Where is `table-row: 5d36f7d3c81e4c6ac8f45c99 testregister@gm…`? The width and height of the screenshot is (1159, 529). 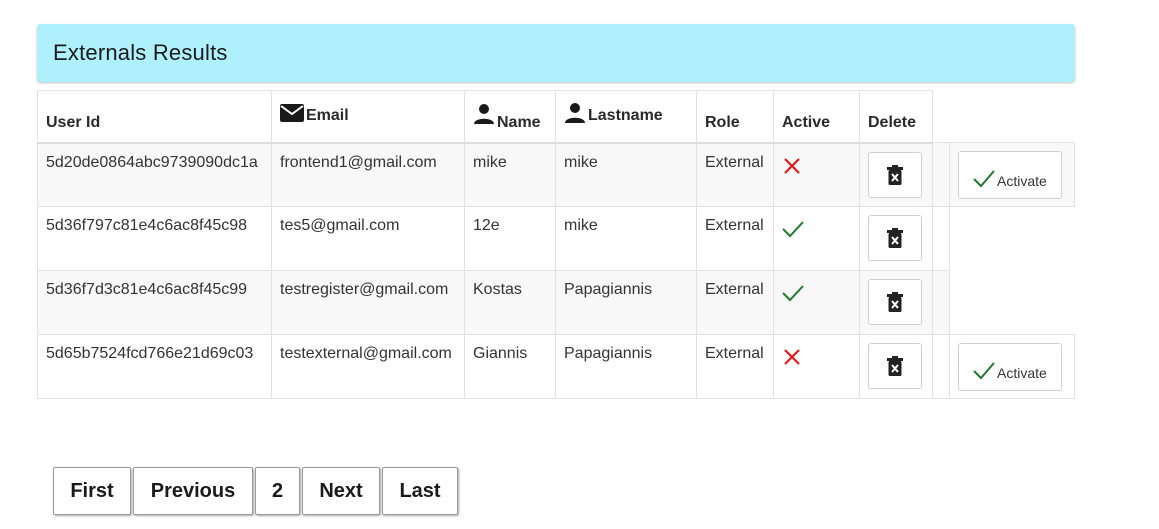
table-row: 5d36f7d3c81e4c6ac8f45c99 testregister@gm… is located at coordinates (556, 302).